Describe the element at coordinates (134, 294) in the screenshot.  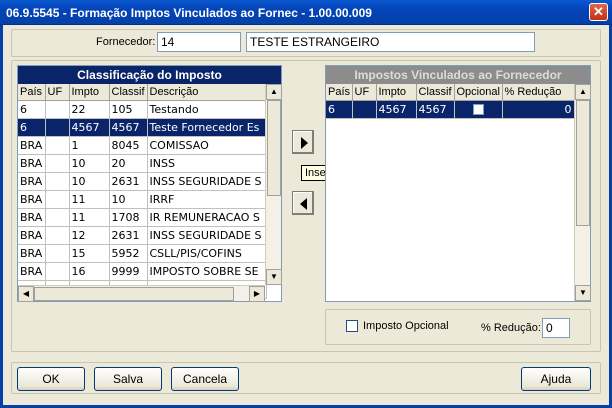
I see `hscroll-thumb` at that location.